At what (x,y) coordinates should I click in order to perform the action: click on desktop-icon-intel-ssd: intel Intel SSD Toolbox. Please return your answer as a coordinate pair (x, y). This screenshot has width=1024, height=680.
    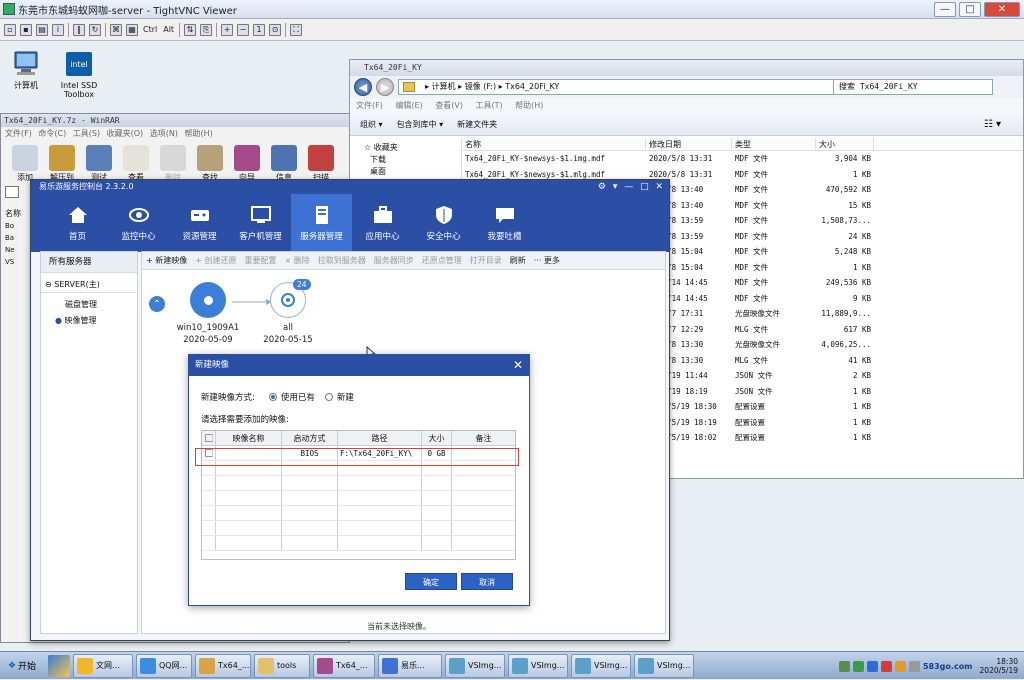
    Looking at the image, I should click on (79, 74).